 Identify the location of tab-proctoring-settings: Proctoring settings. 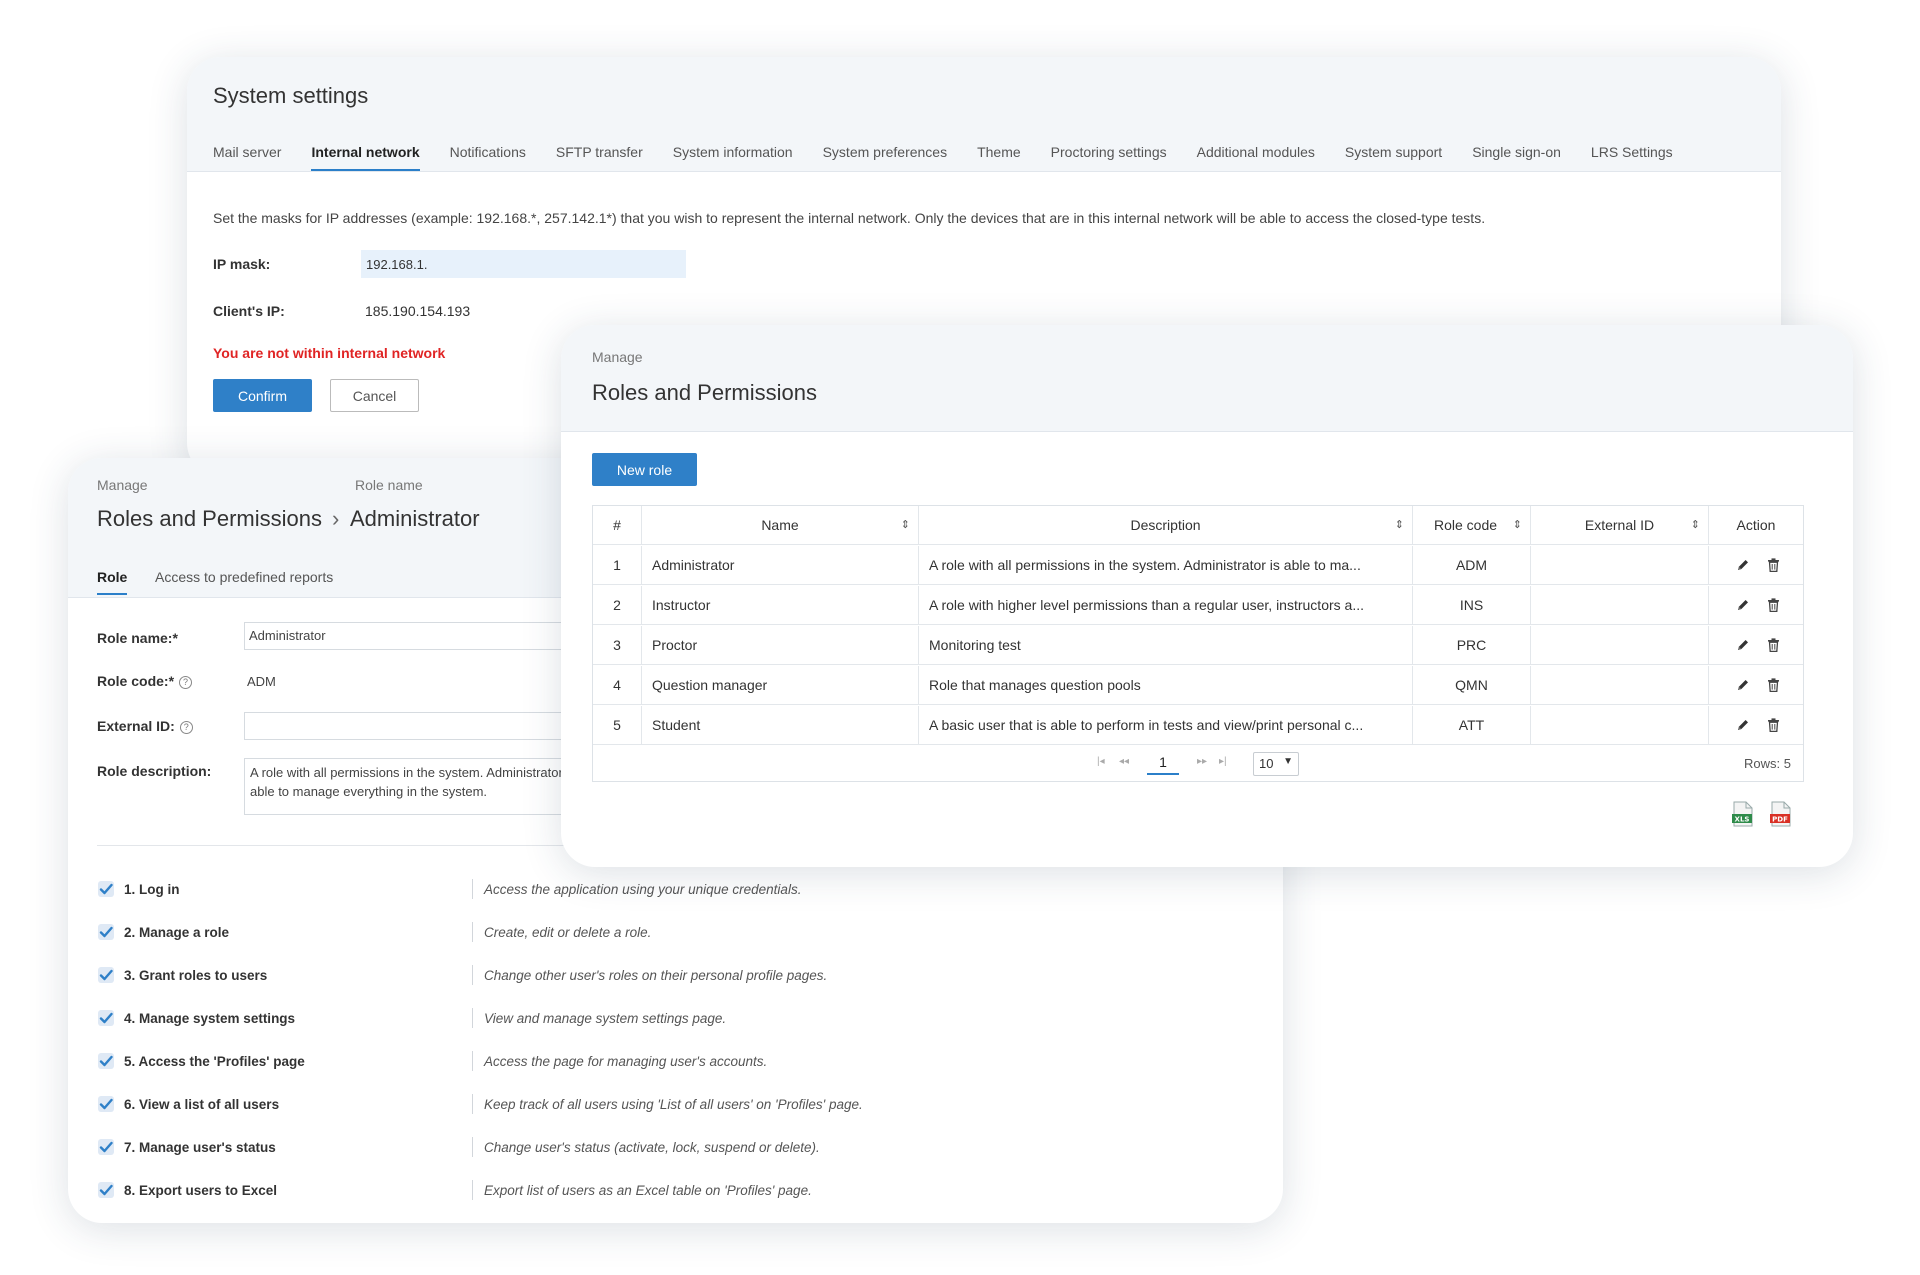
(1109, 157).